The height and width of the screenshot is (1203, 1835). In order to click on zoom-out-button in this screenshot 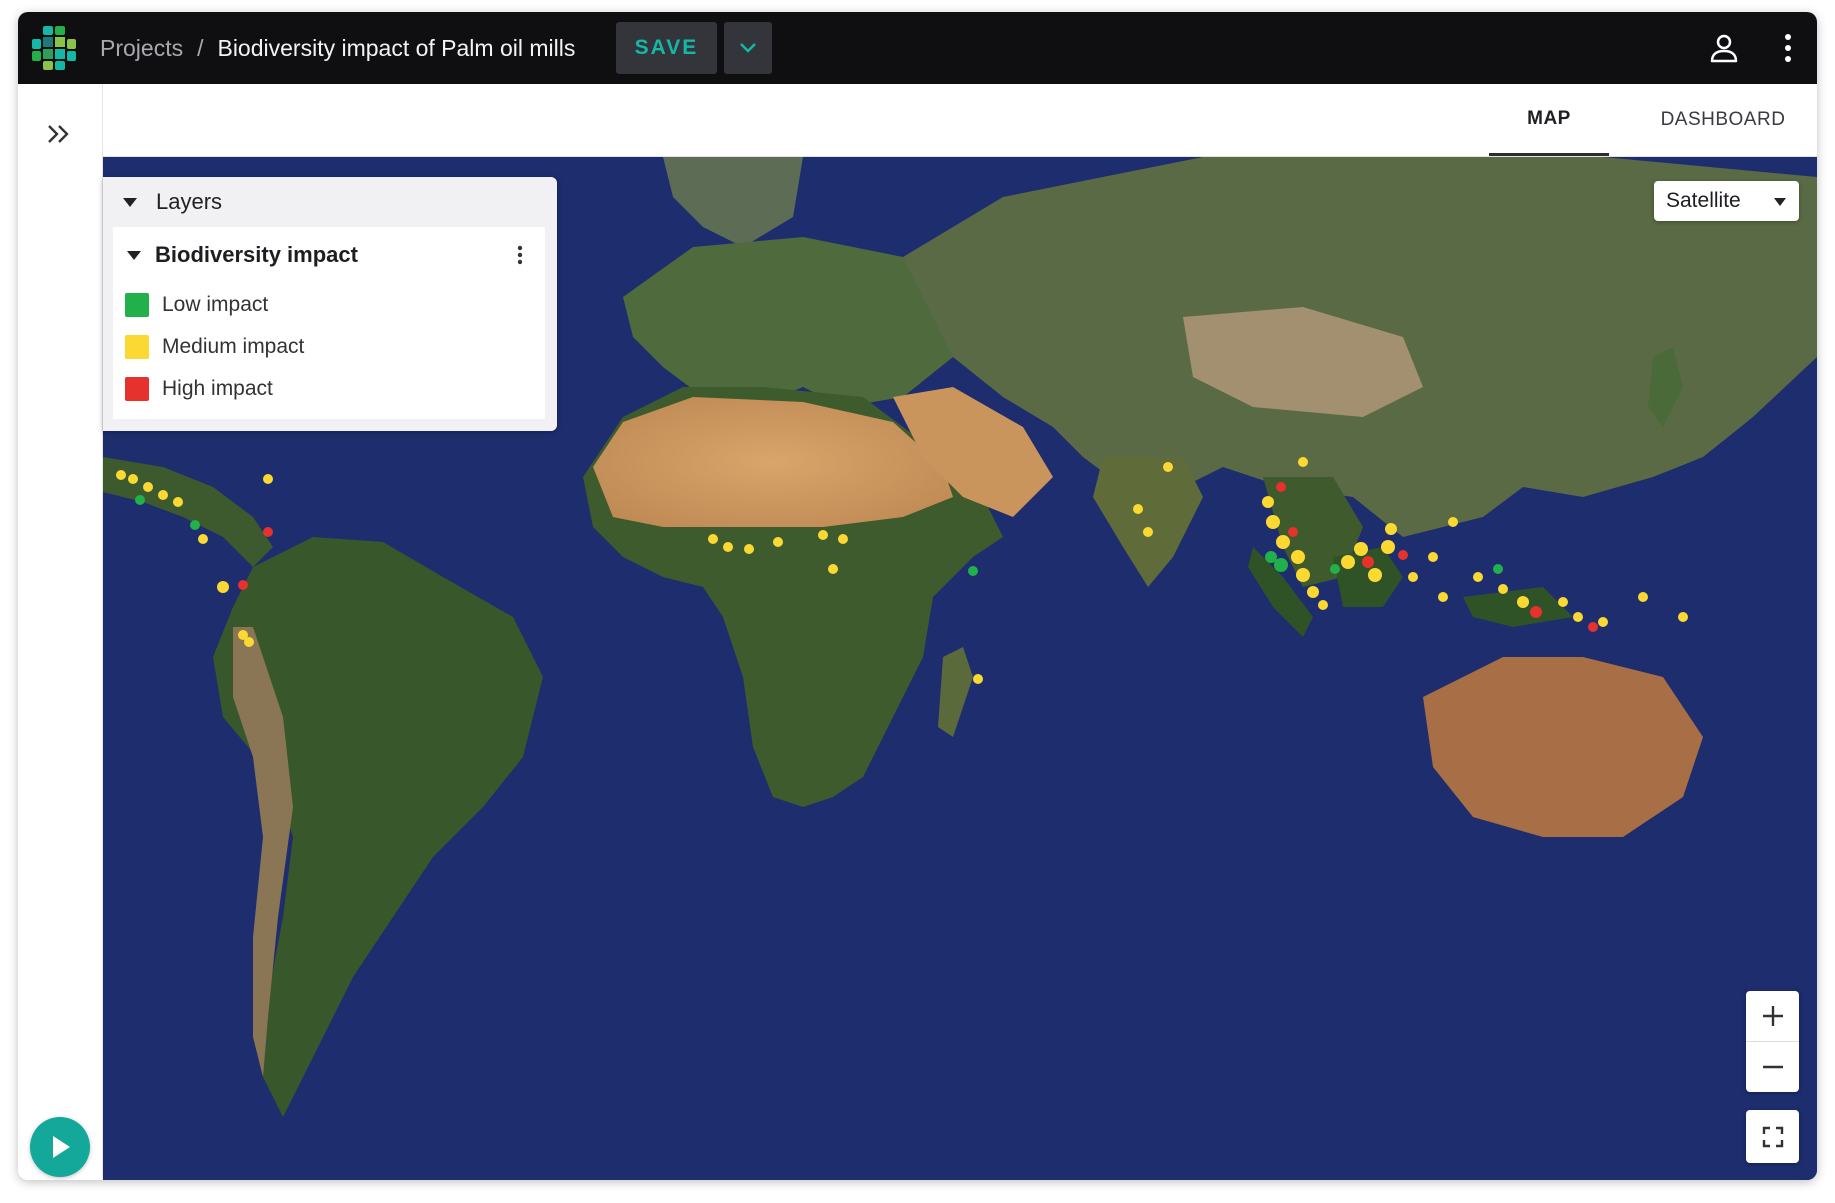, I will do `click(1772, 1067)`.